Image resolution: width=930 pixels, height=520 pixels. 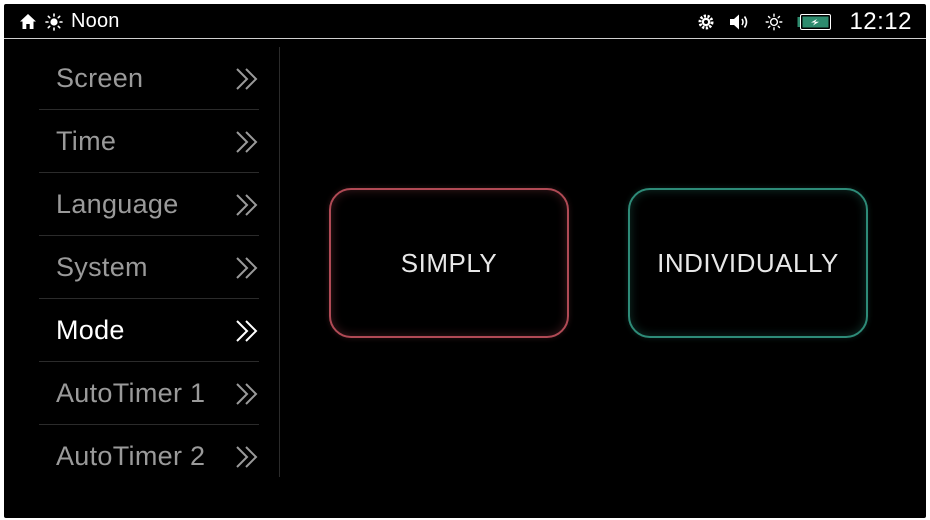 What do you see at coordinates (814, 21) in the screenshot?
I see `battery-icon` at bounding box center [814, 21].